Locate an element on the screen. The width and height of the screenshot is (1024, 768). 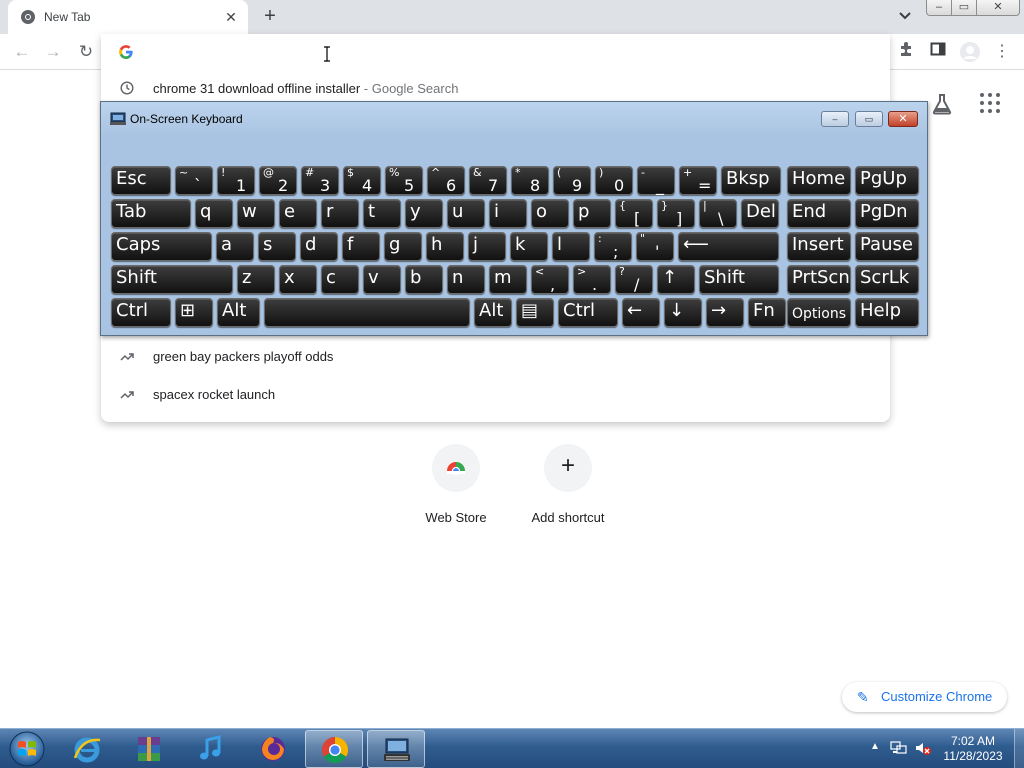
osk-key: Fn is located at coordinates (767, 312).